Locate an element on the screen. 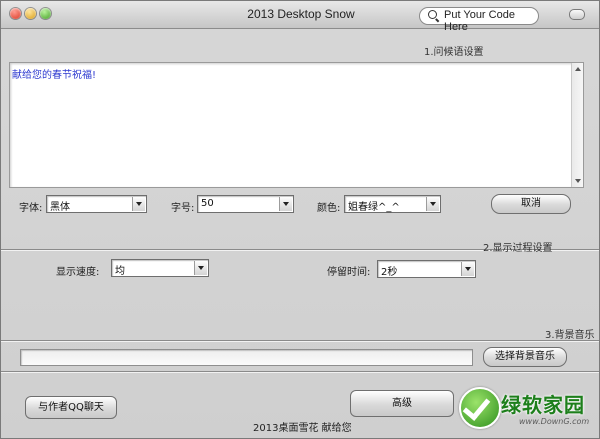  size-label: 字号: is located at coordinates (183, 208).